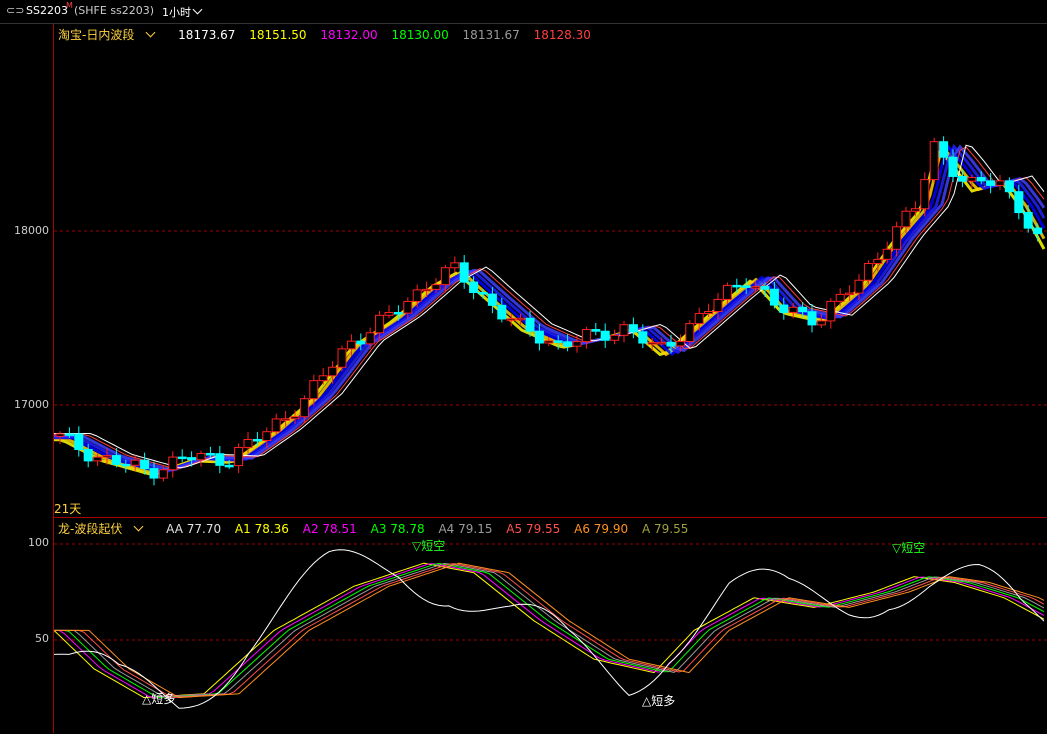 This screenshot has width=1047, height=734. Describe the element at coordinates (114, 10) in the screenshot. I see `symbol-description: (SHFE ss2203)` at that location.